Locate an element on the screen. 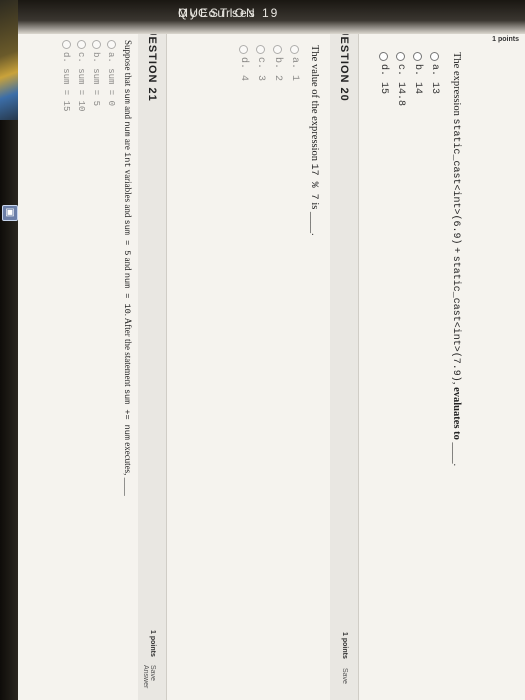 The image size is (525, 700). q20-points: 1 points is located at coordinates (344, 645).